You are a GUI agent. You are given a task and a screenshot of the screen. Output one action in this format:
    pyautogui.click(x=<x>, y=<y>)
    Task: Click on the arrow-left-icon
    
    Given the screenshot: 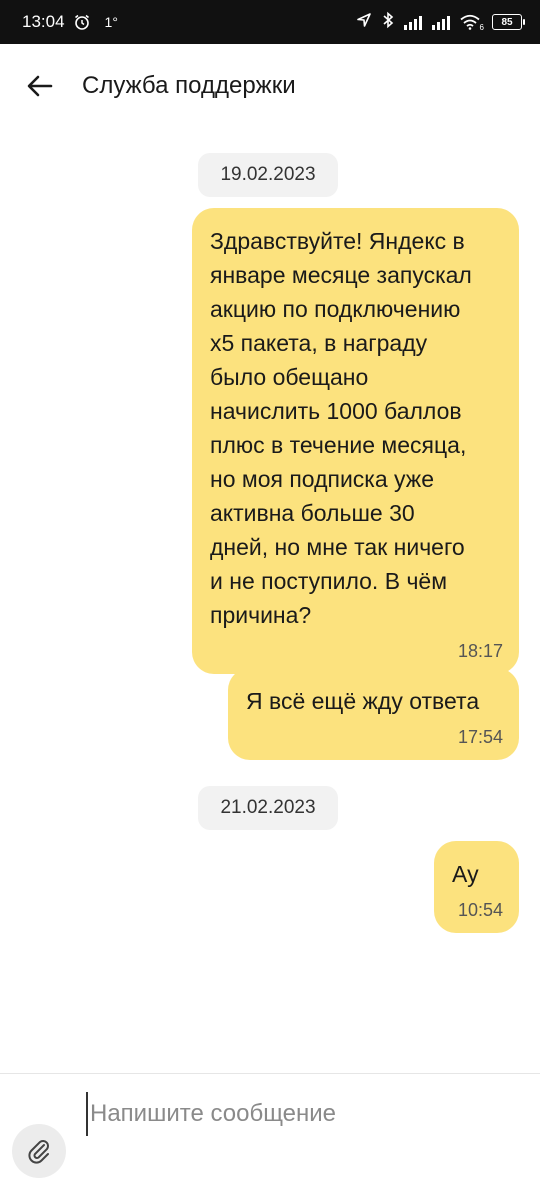 What is the action you would take?
    pyautogui.click(x=40, y=86)
    